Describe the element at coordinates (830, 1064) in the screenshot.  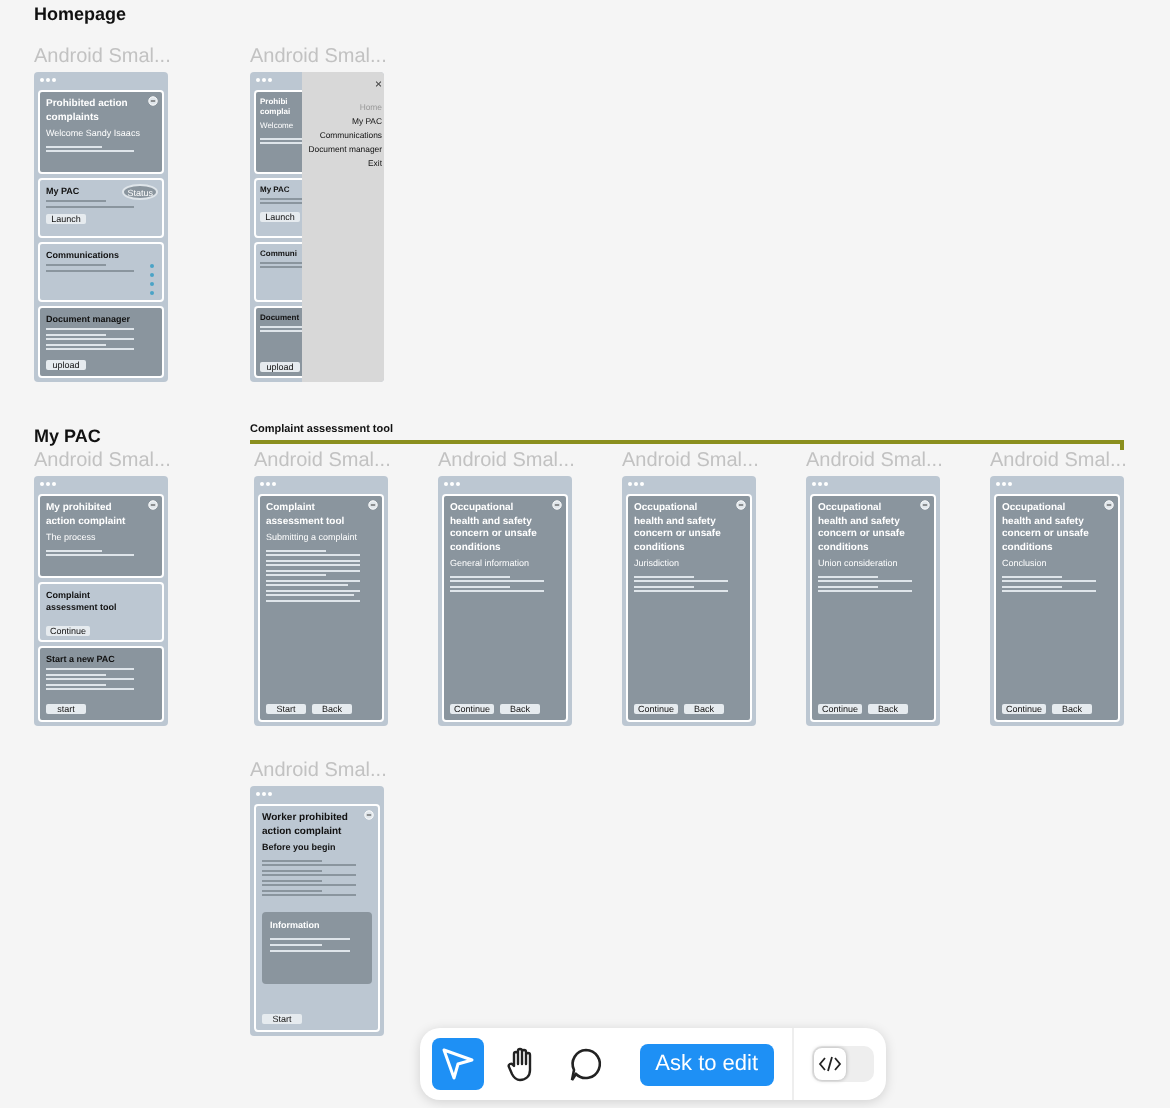
I see `code-icon` at that location.